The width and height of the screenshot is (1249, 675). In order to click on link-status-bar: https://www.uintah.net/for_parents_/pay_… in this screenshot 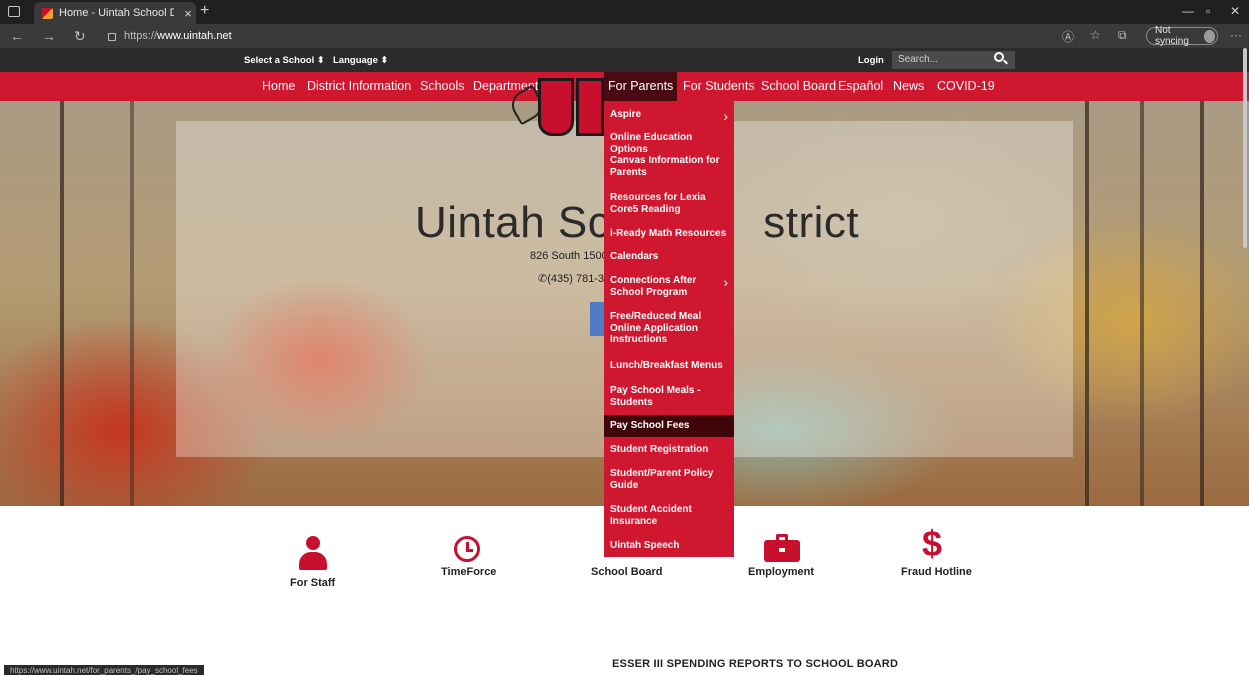, I will do `click(104, 670)`.